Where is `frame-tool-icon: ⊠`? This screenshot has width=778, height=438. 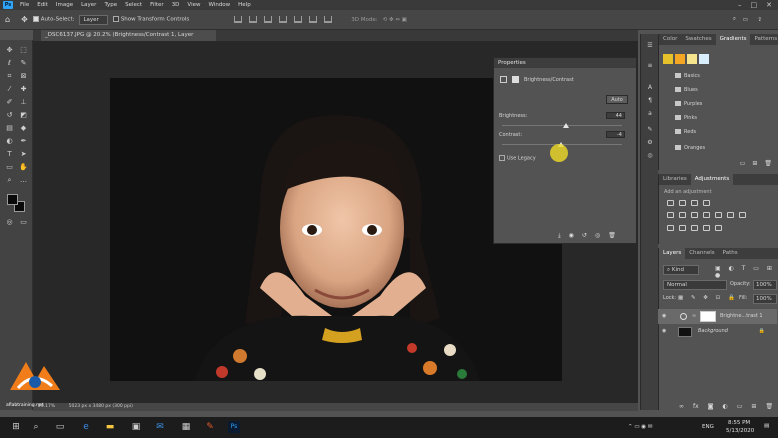
frame-tool-icon: ⊠ is located at coordinates (23, 76).